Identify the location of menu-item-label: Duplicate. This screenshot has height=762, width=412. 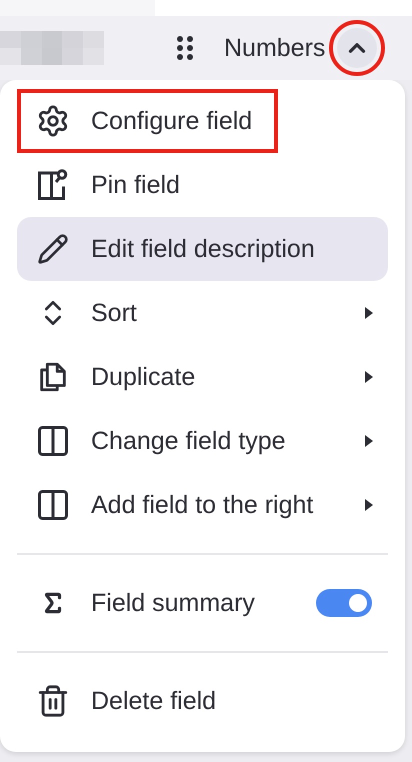
(143, 377).